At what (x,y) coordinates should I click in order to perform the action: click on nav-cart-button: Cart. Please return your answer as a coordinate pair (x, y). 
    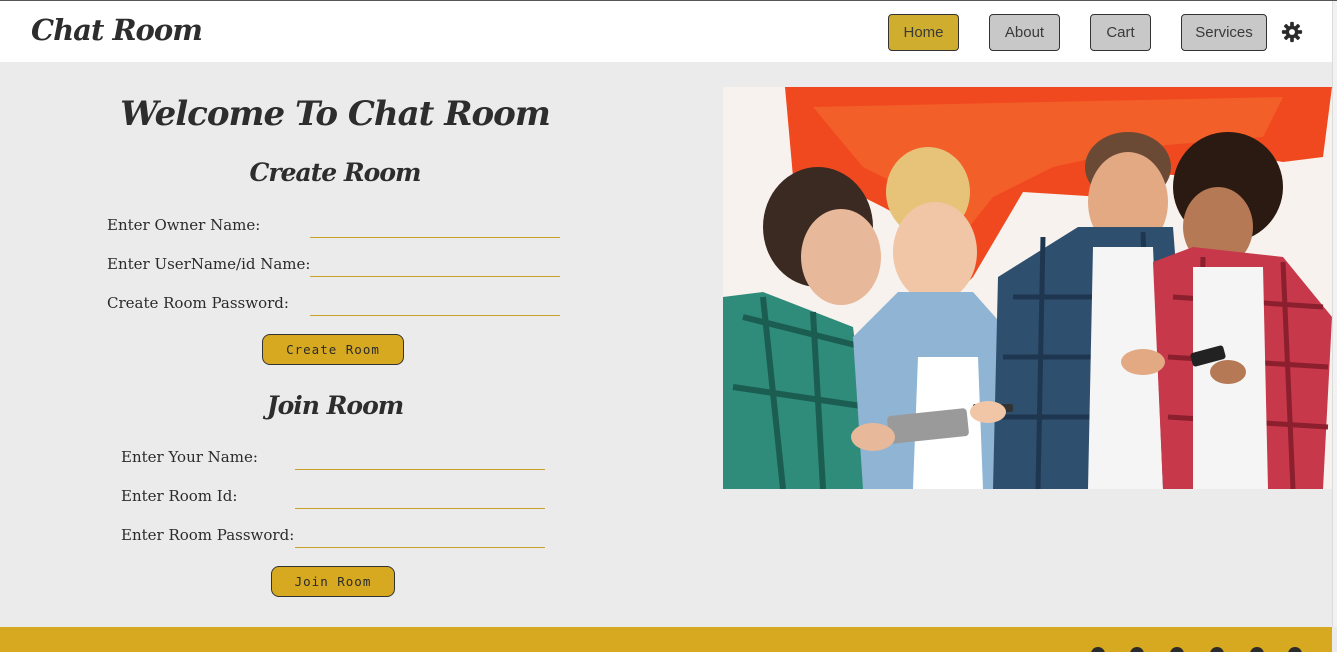
    Looking at the image, I should click on (1120, 32).